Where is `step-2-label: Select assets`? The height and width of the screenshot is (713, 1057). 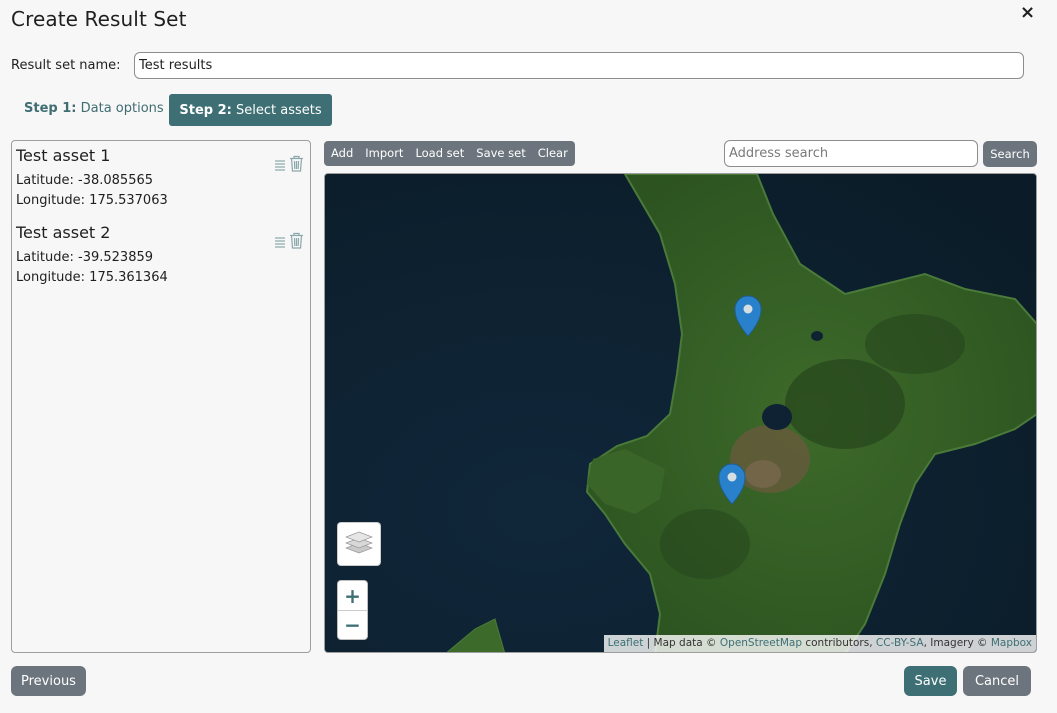
step-2-label: Select assets is located at coordinates (279, 110).